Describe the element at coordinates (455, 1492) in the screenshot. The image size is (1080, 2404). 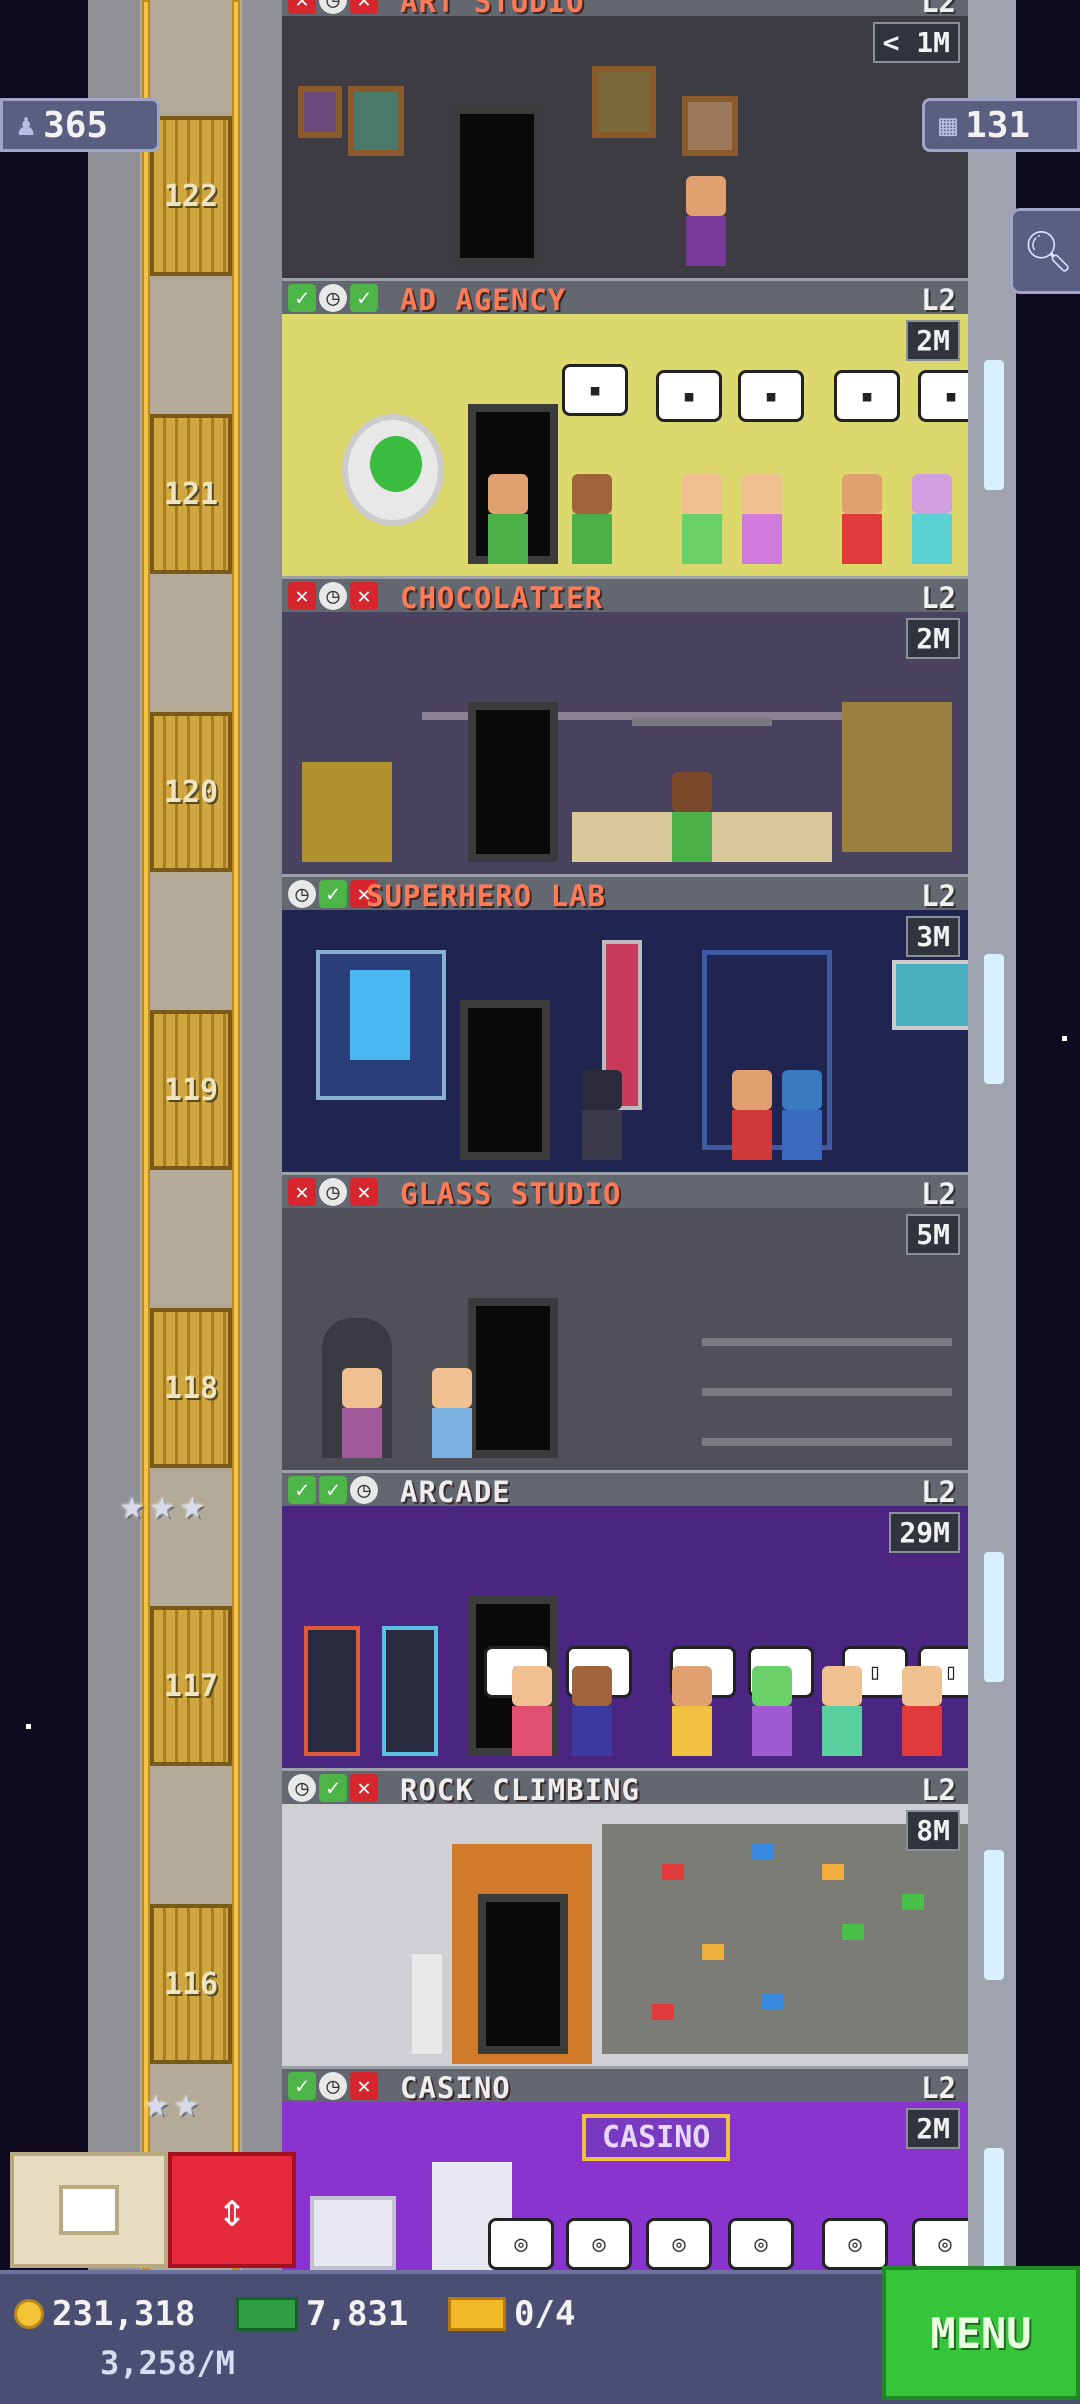
I see `floor-name: ARCADE` at that location.